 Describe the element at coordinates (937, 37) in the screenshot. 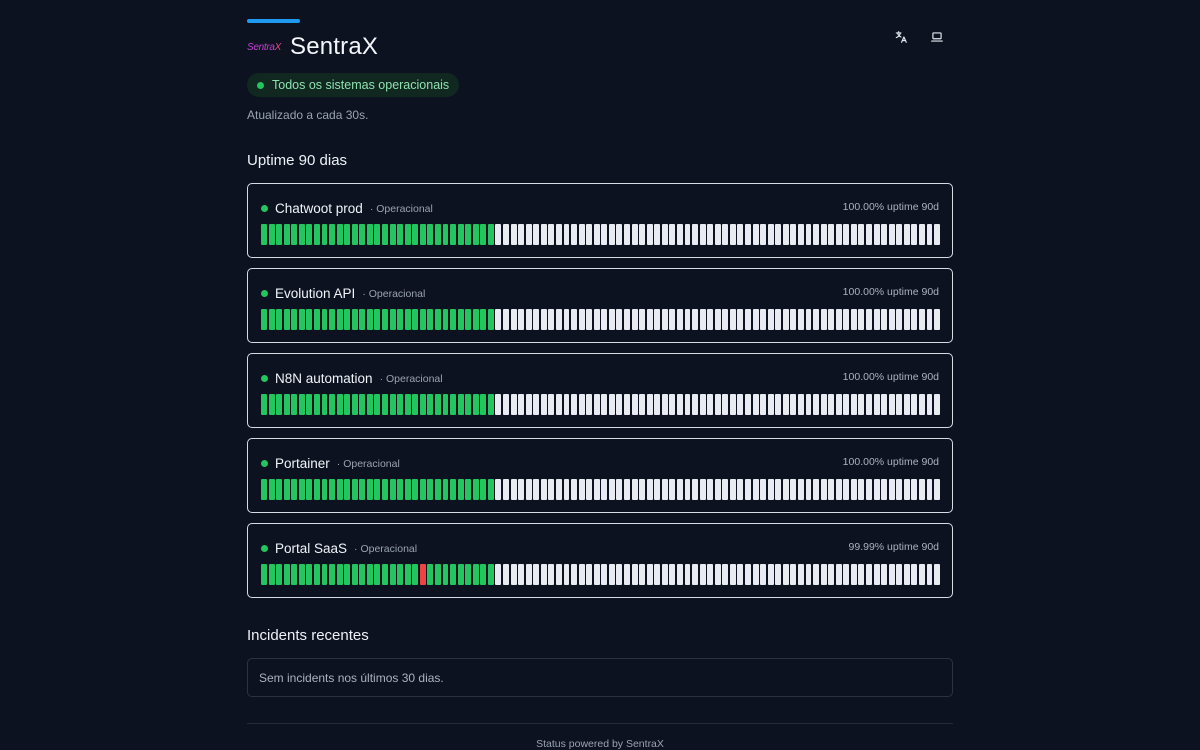

I see `laptop-icon` at that location.